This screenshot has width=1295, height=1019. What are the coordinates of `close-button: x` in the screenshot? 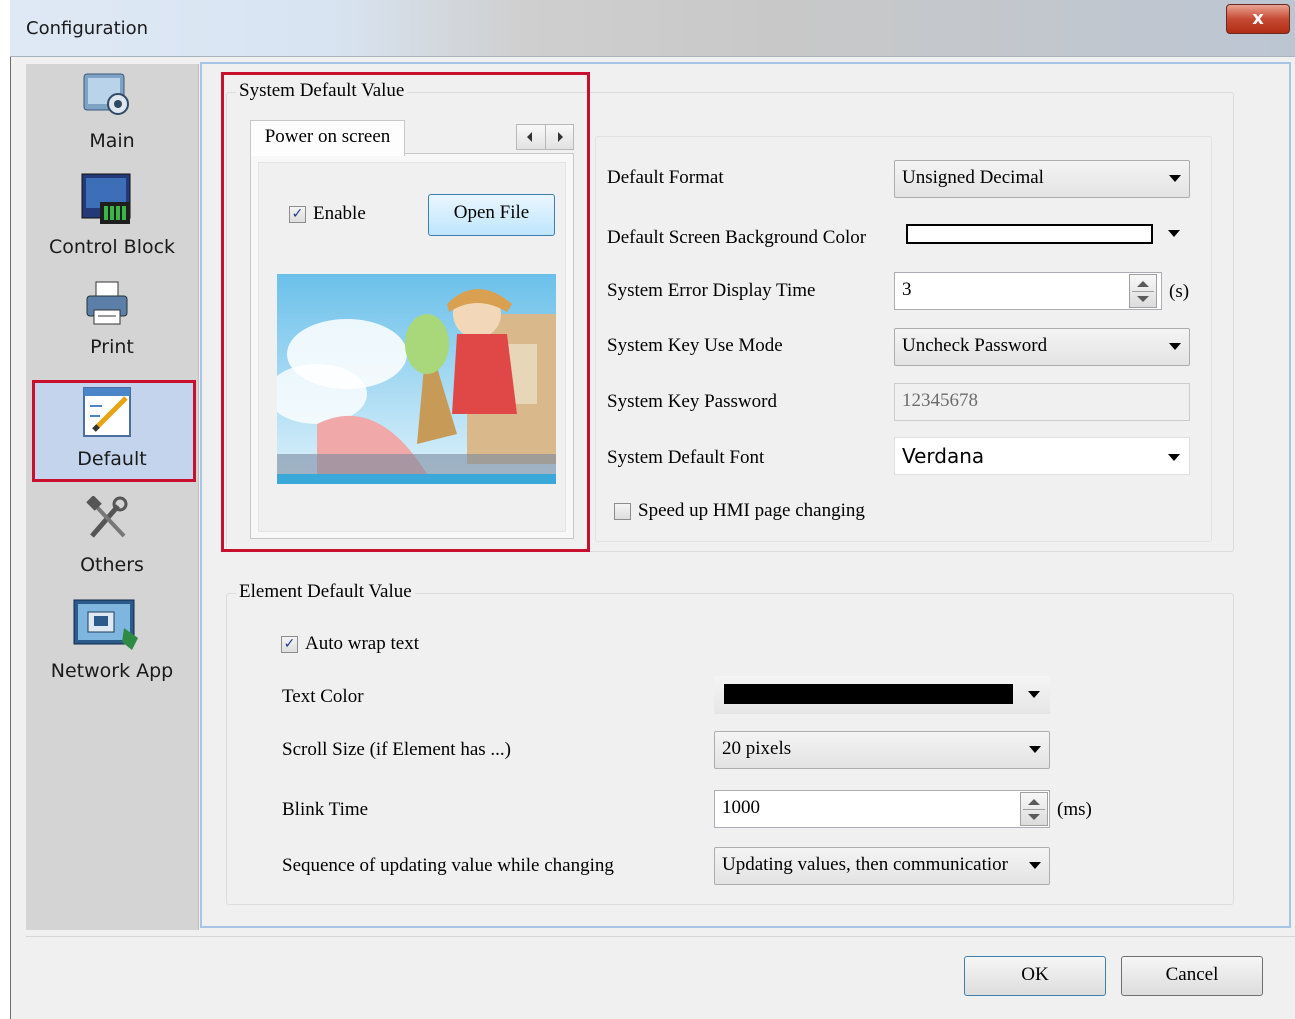 It's located at (1258, 19).